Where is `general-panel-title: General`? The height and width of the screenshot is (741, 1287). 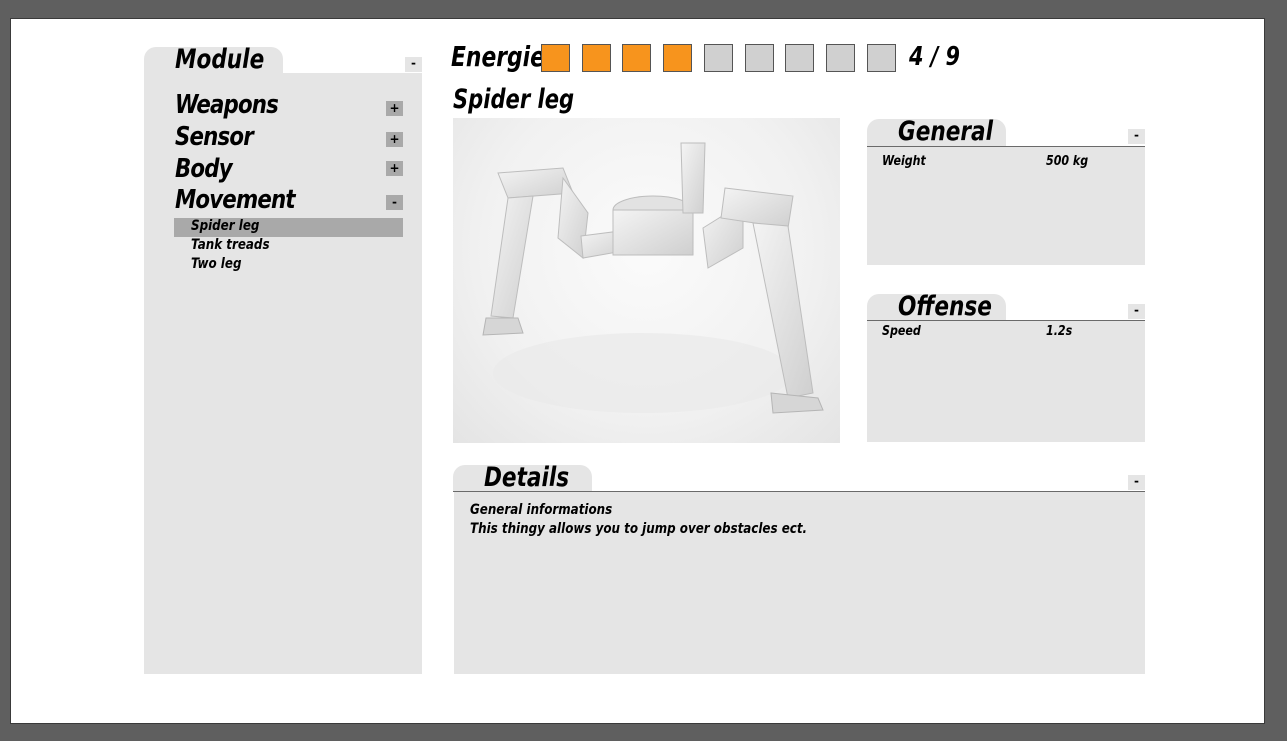
general-panel-title: General is located at coordinates (946, 131).